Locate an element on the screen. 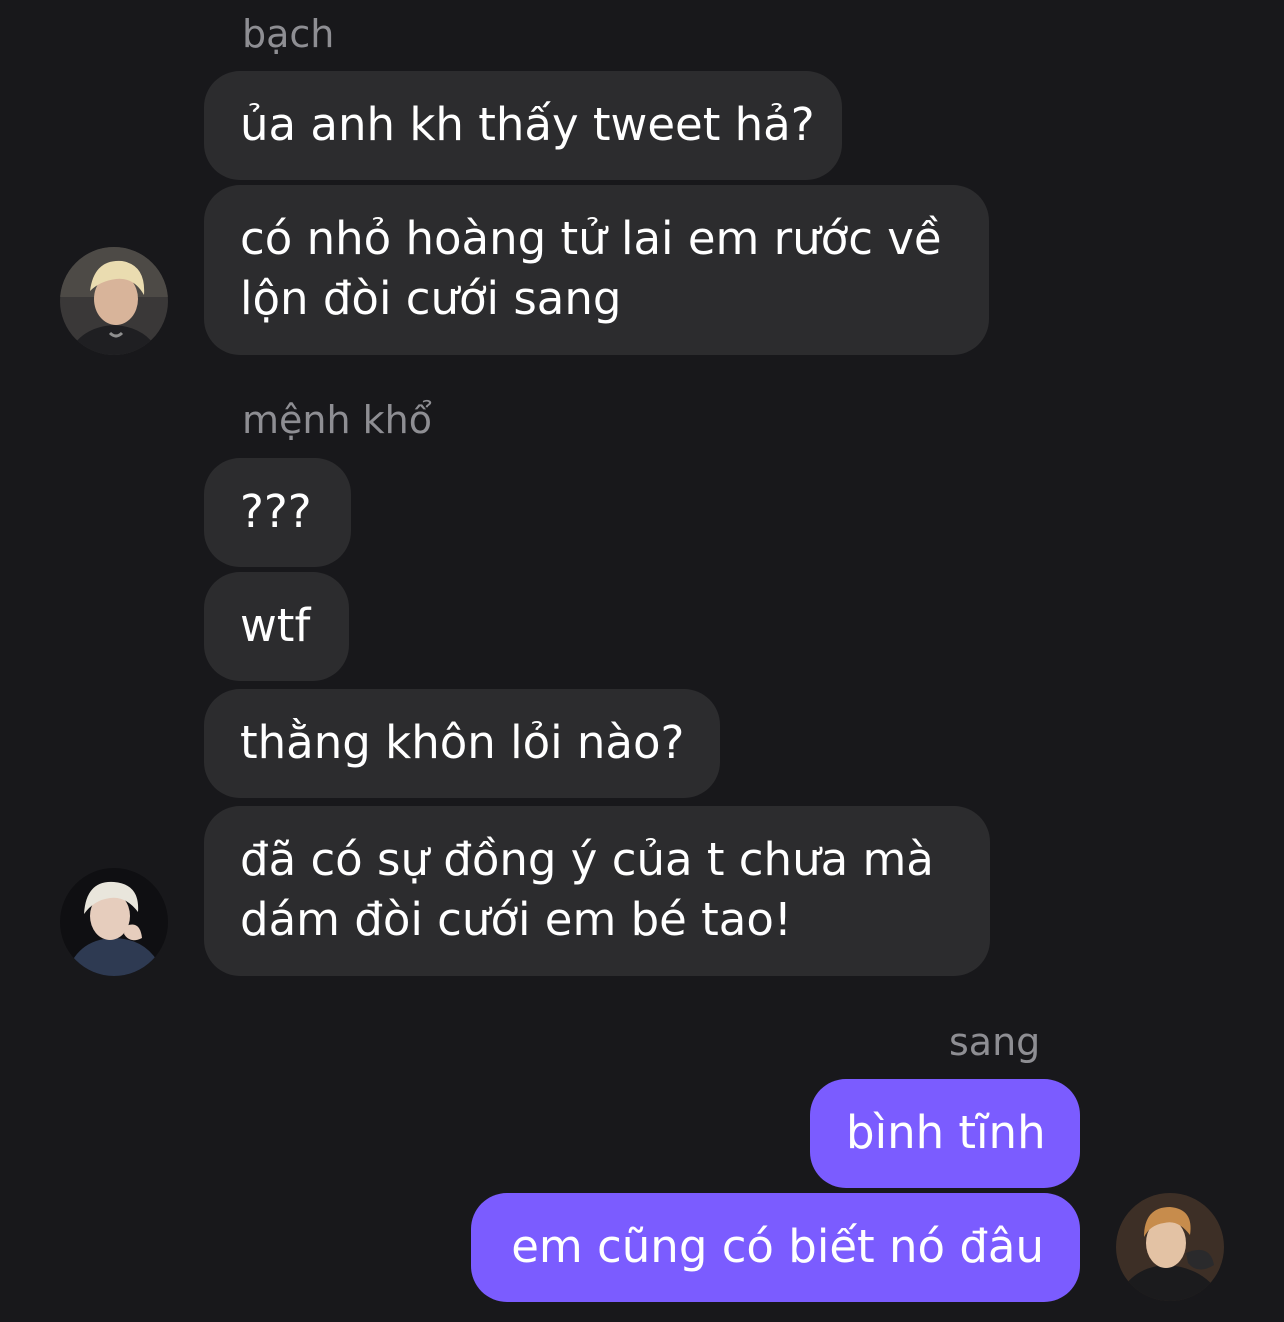  message-bubble: em cũng có biết nó đâu is located at coordinates (775, 1247).